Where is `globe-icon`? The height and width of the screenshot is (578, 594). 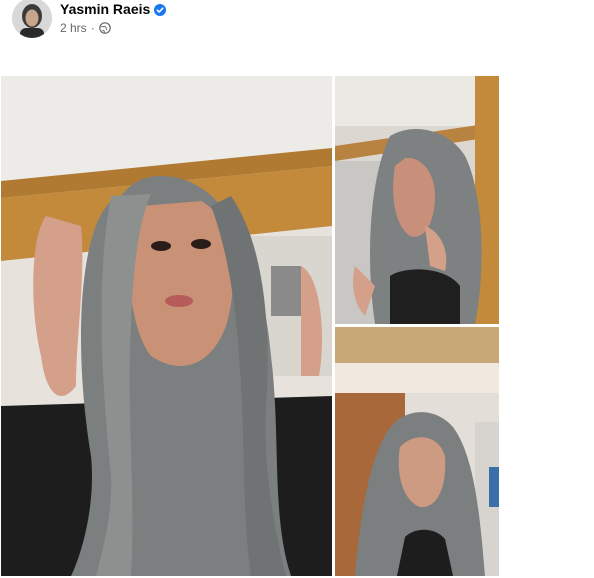
globe-icon is located at coordinates (104, 28).